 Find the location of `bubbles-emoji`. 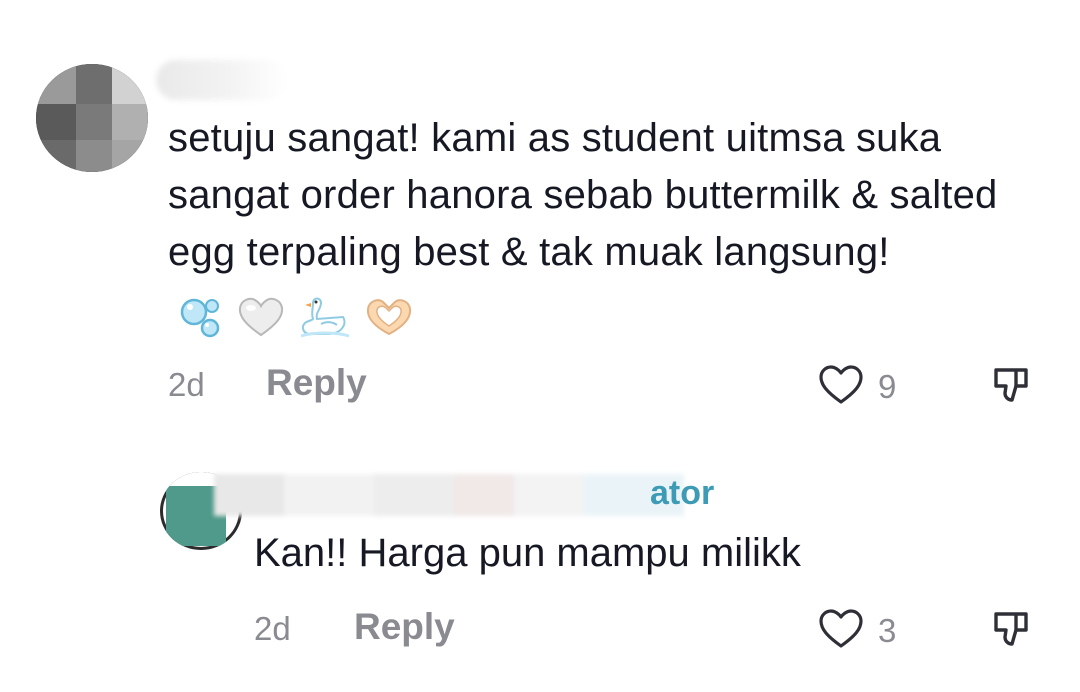

bubbles-emoji is located at coordinates (200, 318).